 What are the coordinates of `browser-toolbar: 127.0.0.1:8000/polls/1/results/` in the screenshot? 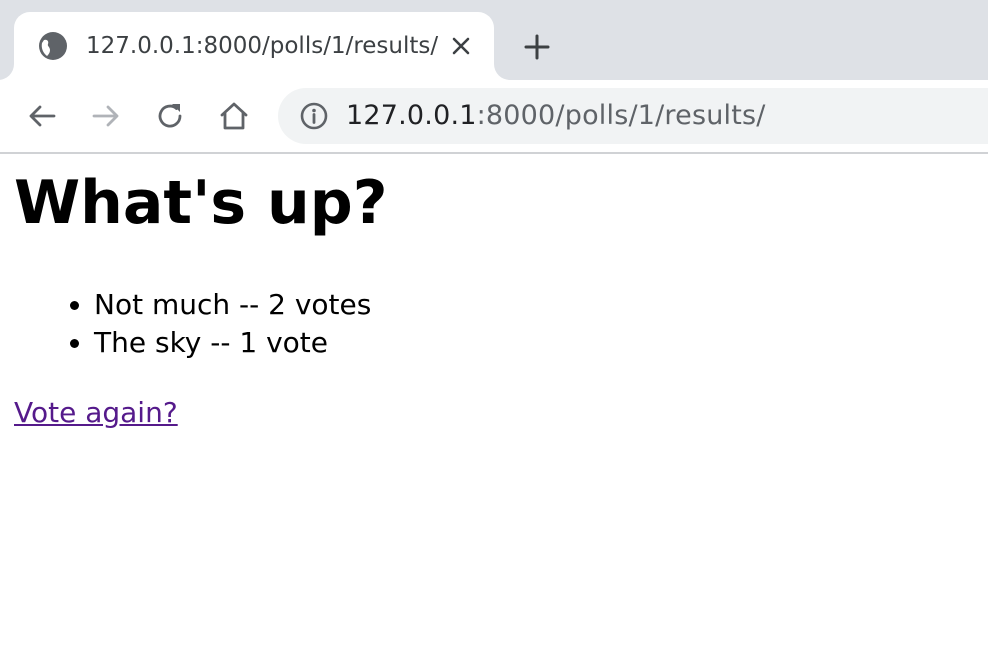 It's located at (494, 117).